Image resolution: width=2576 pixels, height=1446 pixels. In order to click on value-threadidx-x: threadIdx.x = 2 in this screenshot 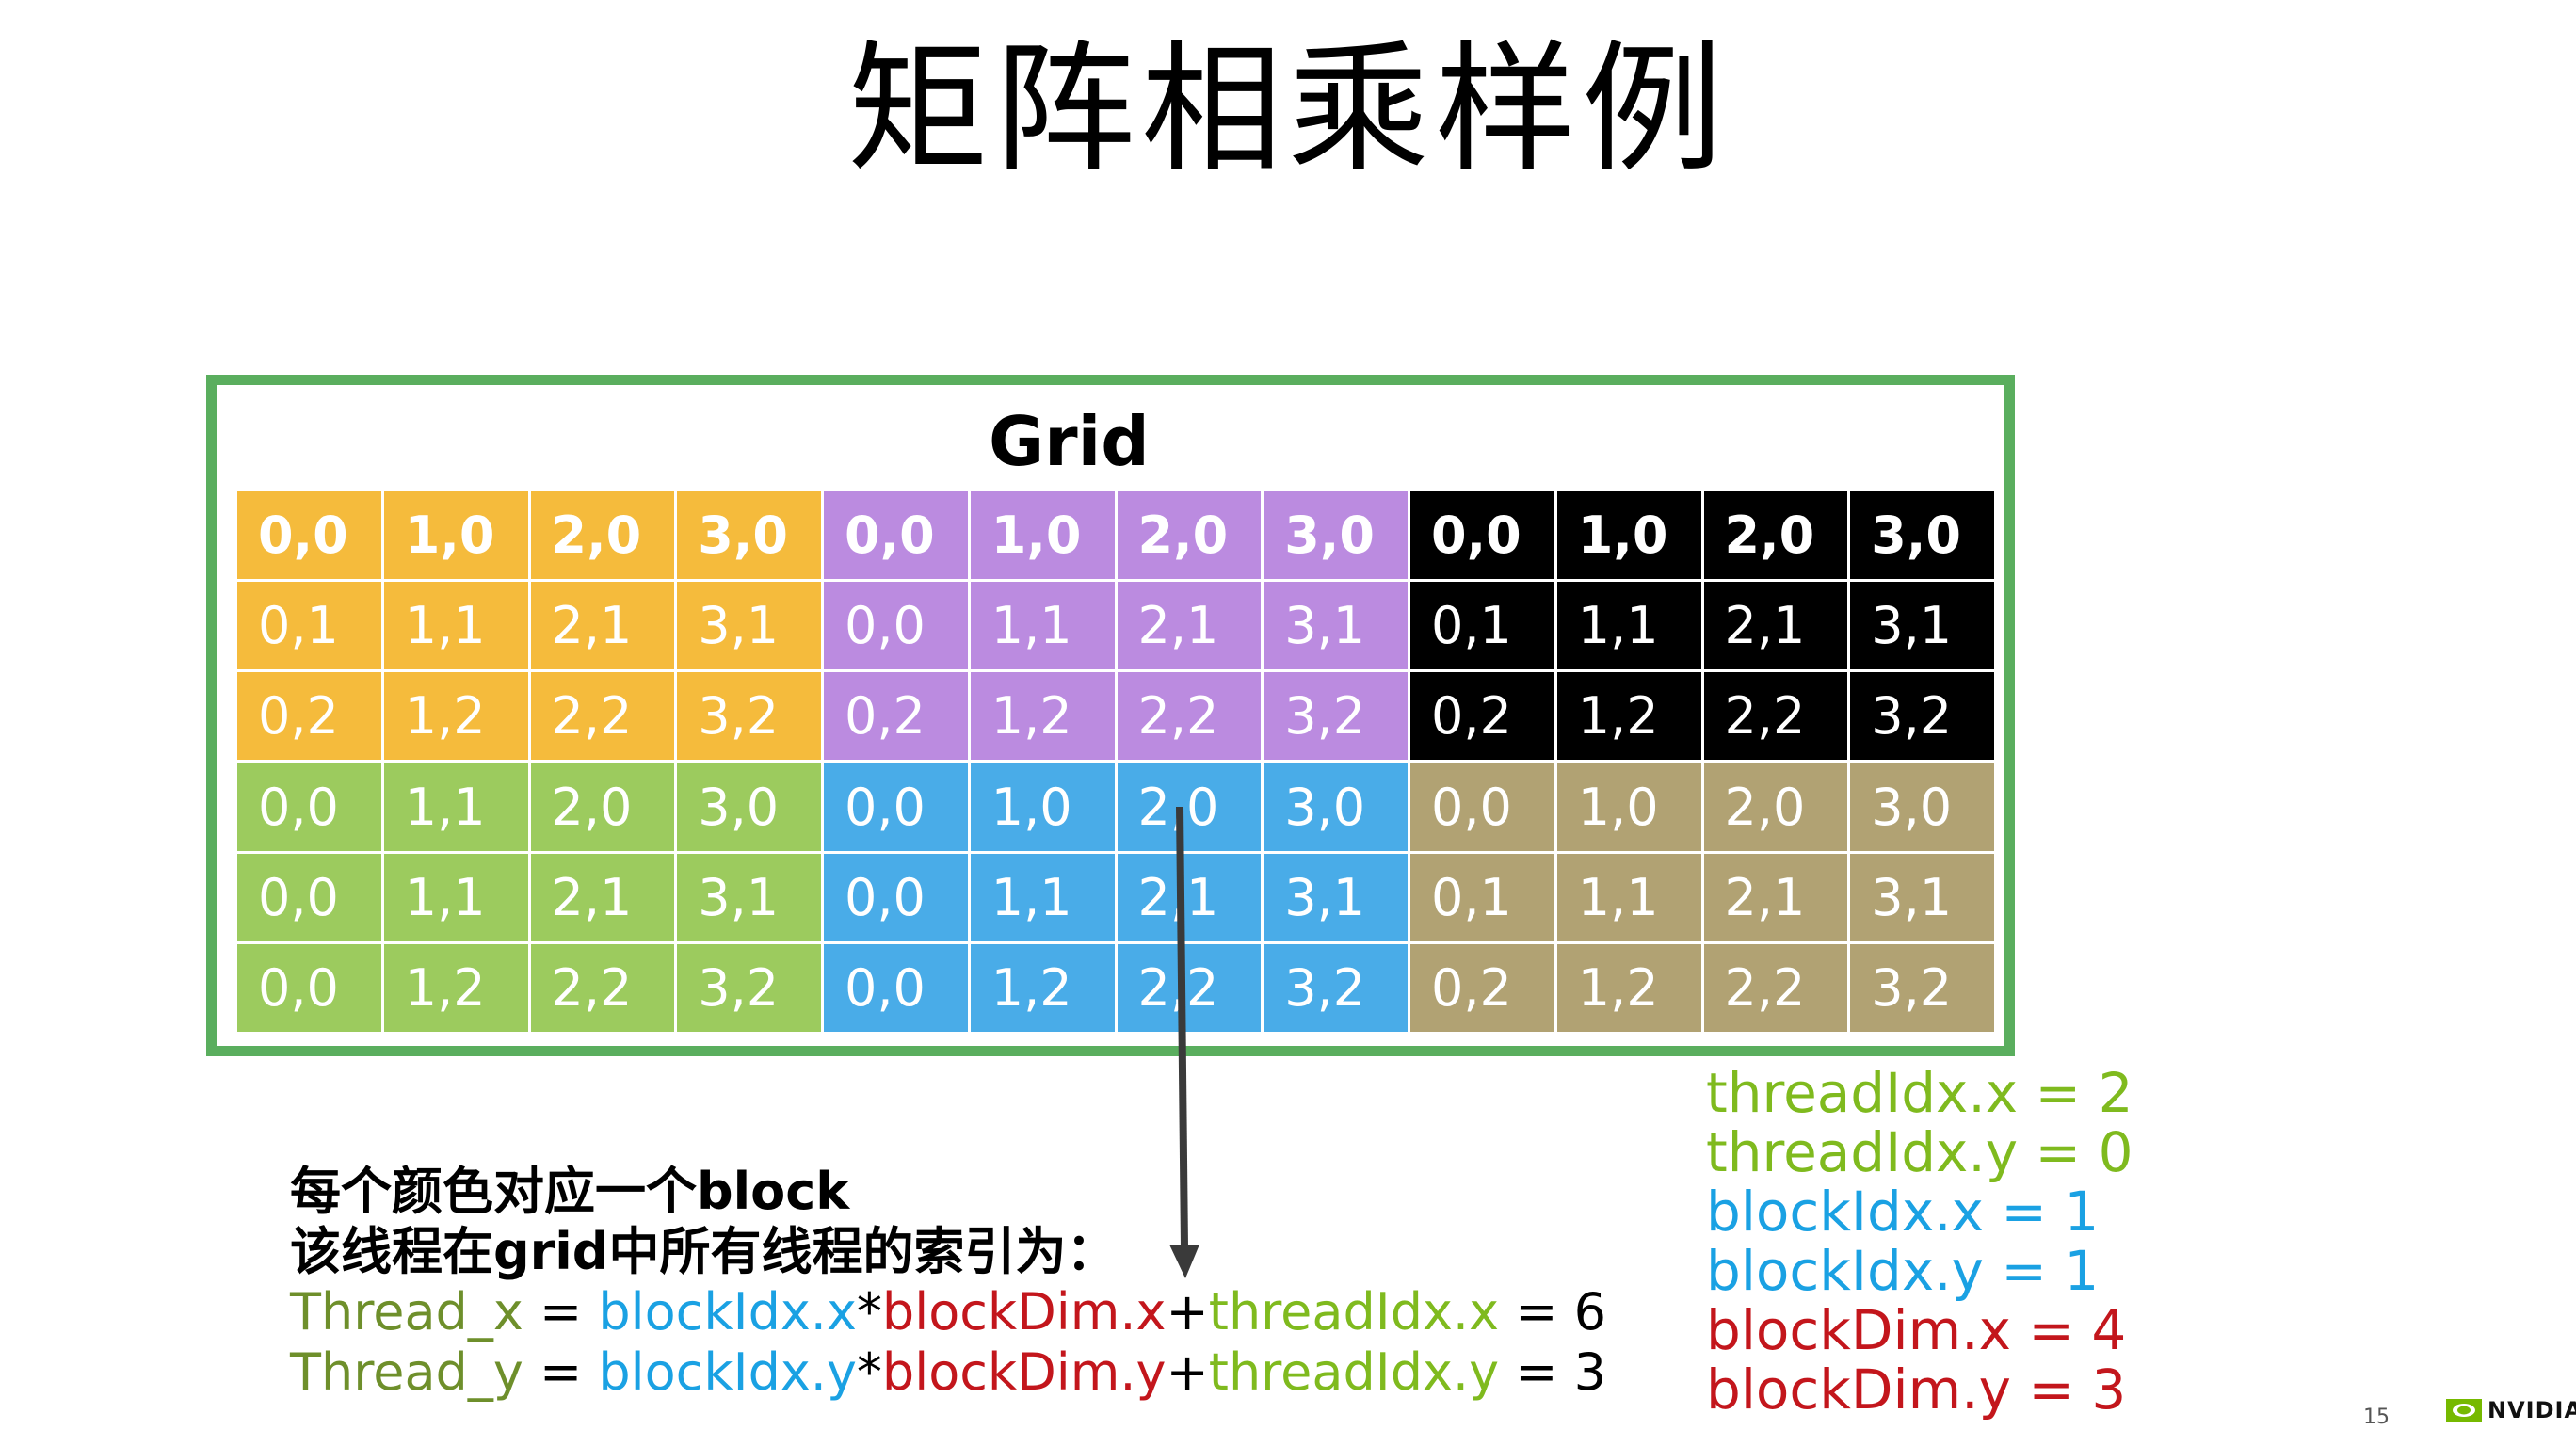, I will do `click(1919, 1093)`.